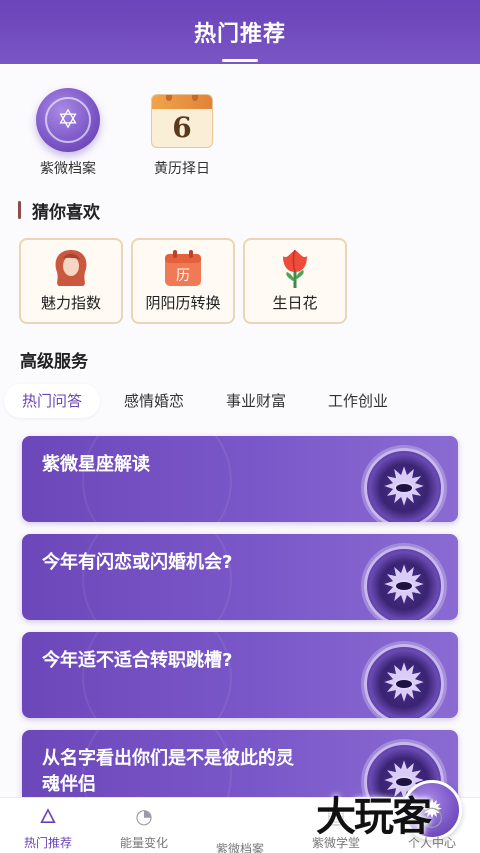 This screenshot has width=480, height=853. I want to click on guess-card-charm: 魅力指数, so click(71, 281).